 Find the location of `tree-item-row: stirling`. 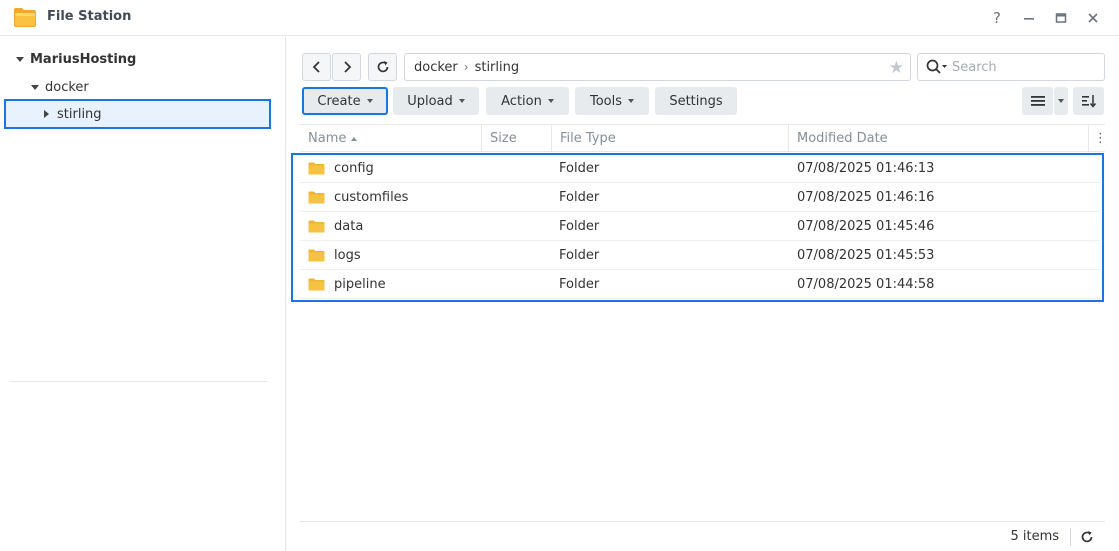

tree-item-row: stirling is located at coordinates (73, 114).